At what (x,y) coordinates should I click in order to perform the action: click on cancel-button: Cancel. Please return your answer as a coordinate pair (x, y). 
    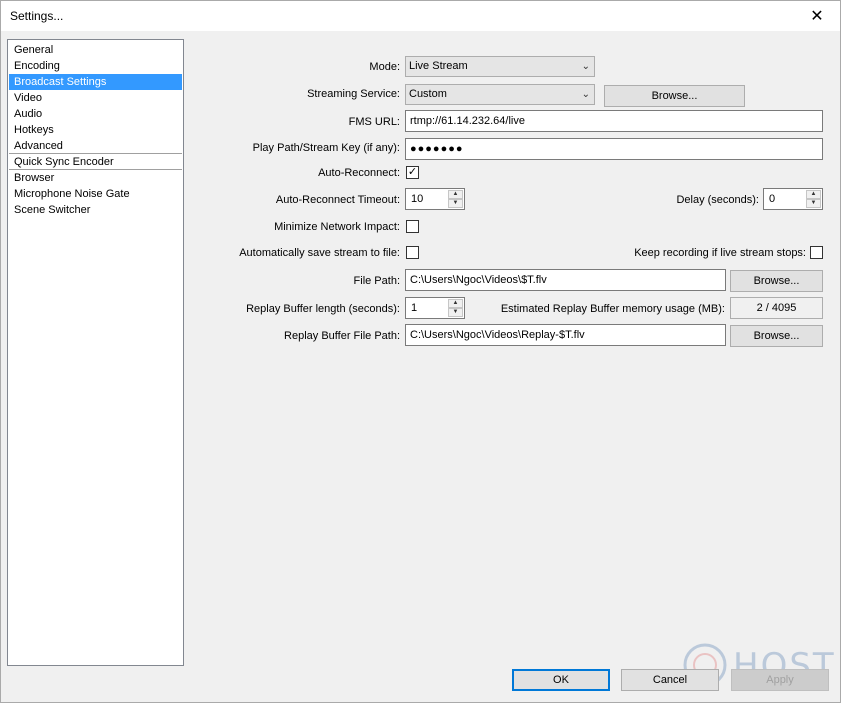
    Looking at the image, I should click on (670, 680).